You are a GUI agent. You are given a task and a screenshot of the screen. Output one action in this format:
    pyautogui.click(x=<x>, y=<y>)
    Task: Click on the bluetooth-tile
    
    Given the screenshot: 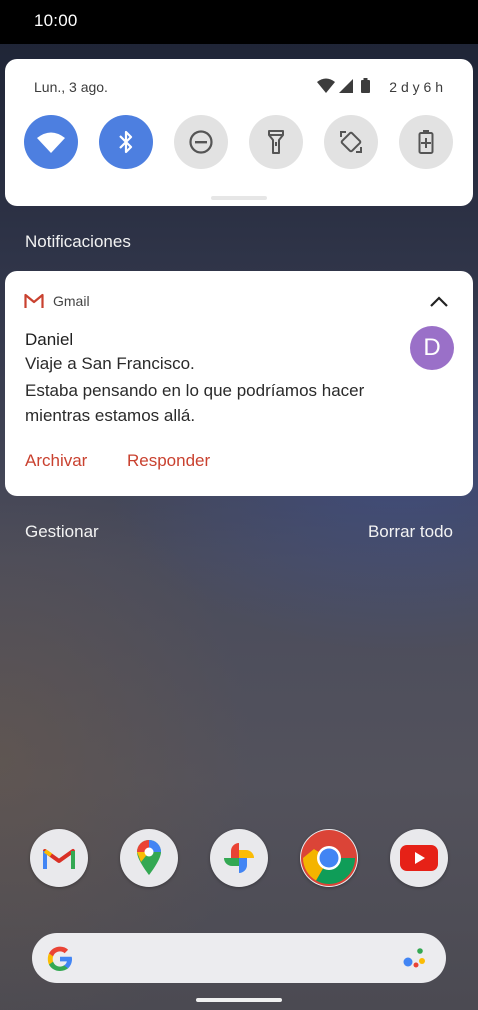 What is the action you would take?
    pyautogui.click(x=126, y=142)
    